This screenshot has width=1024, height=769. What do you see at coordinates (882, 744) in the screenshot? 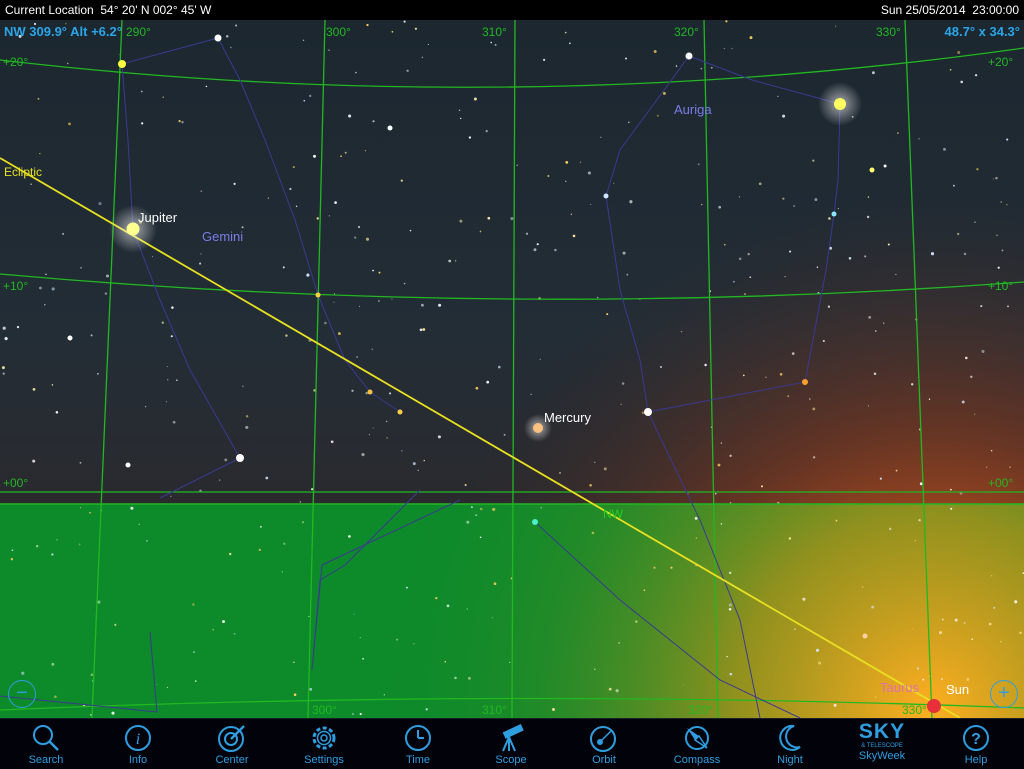
I see `skyweek-button: SKY & TELESCOPE SkyWeek` at bounding box center [882, 744].